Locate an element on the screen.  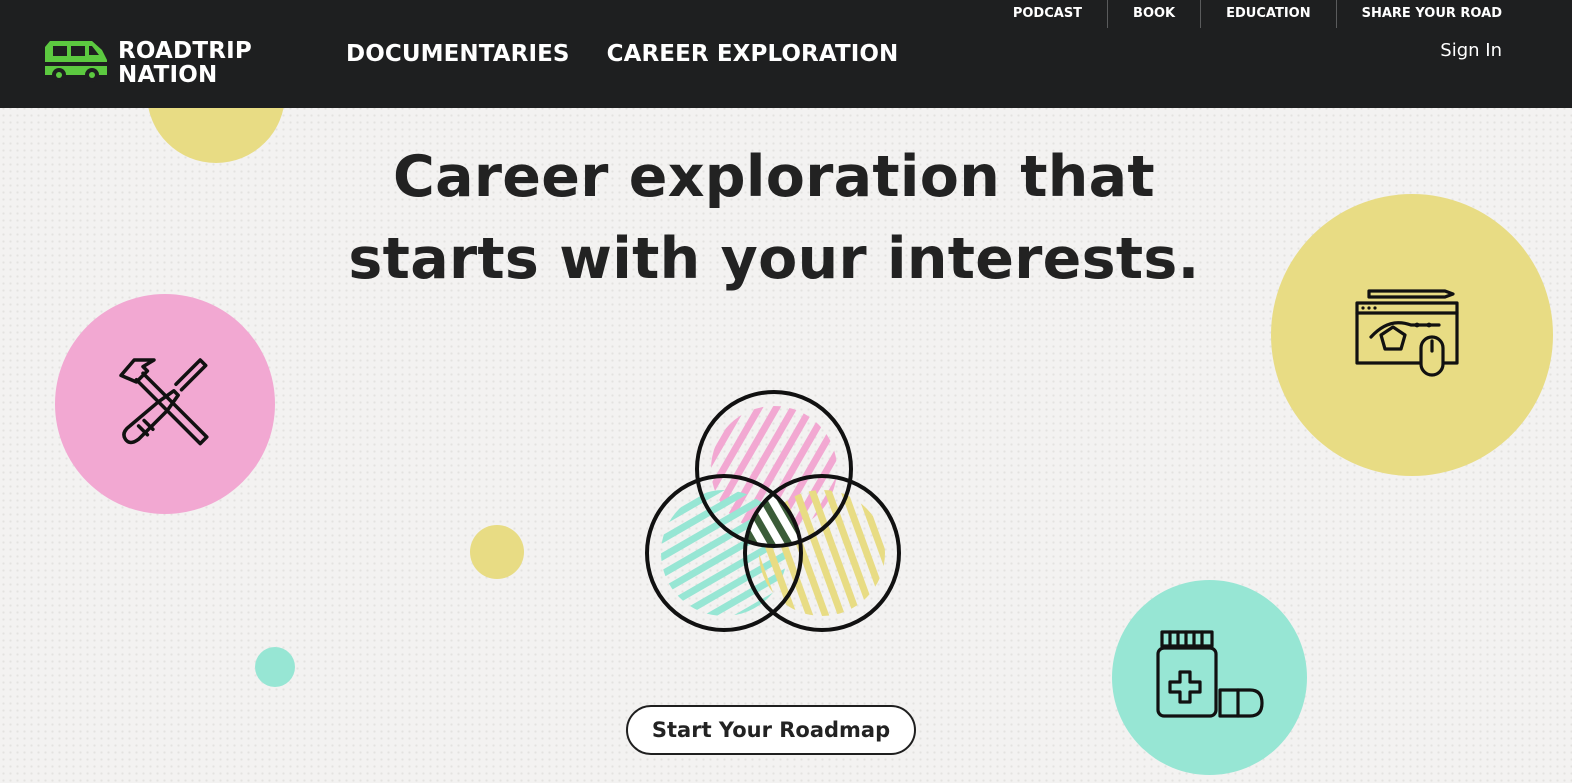
design-software-icon is located at coordinates (1407, 333).